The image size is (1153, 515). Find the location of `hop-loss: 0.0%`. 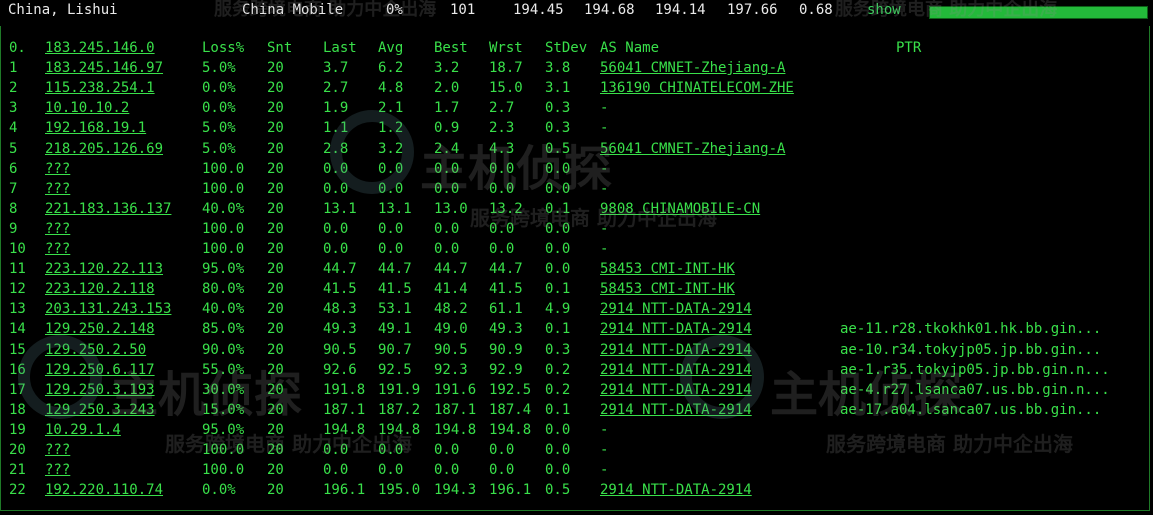

hop-loss: 0.0% is located at coordinates (219, 490).